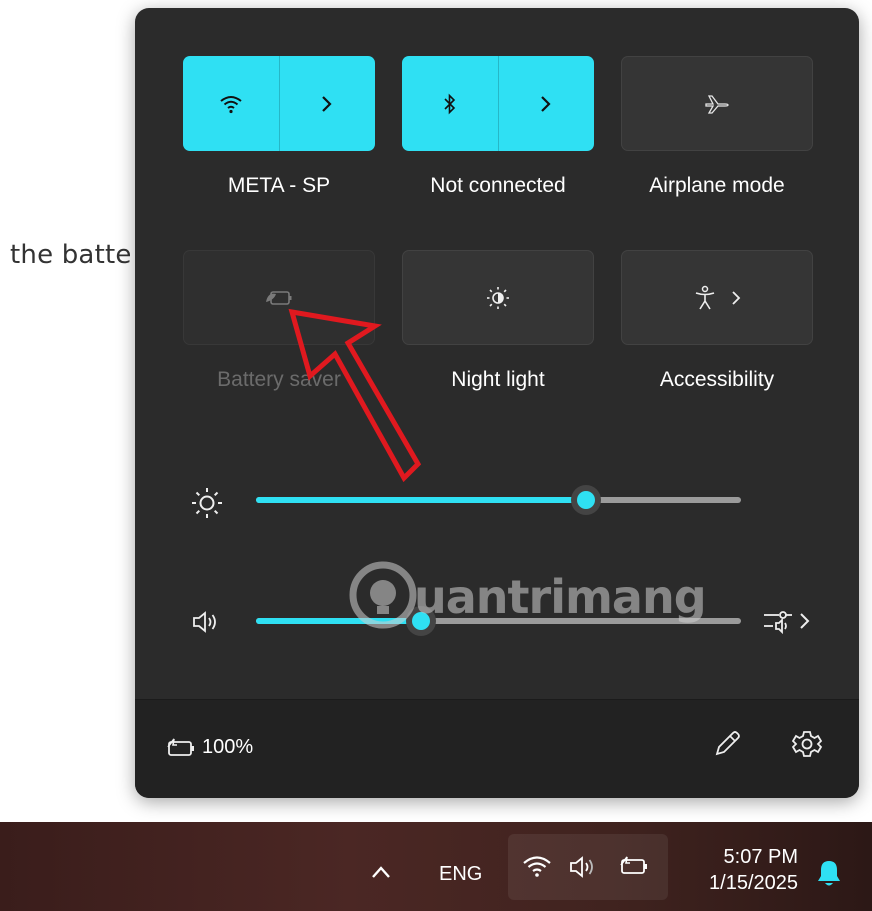  Describe the element at coordinates (753, 883) in the screenshot. I see `clock-date: 1/15/2025` at that location.